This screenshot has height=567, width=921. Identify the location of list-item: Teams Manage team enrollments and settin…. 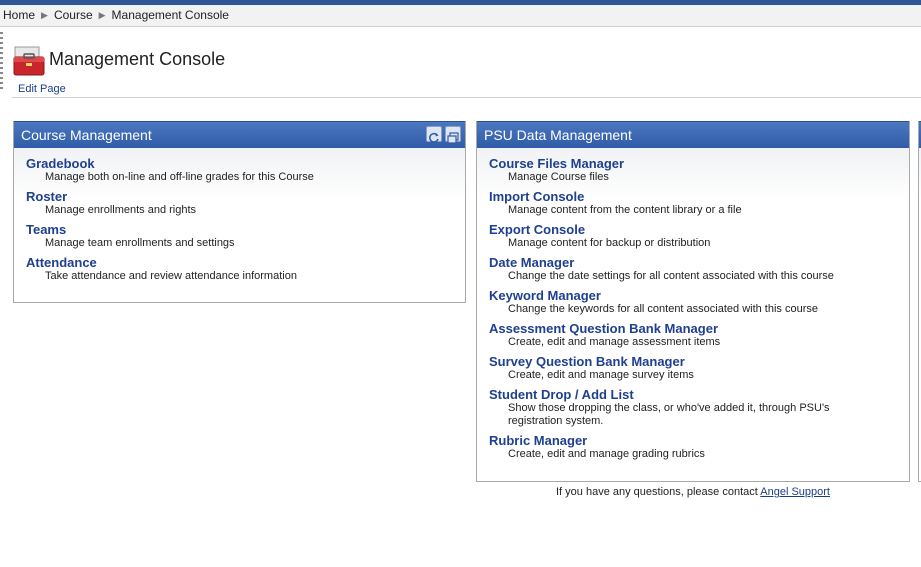
(239, 236).